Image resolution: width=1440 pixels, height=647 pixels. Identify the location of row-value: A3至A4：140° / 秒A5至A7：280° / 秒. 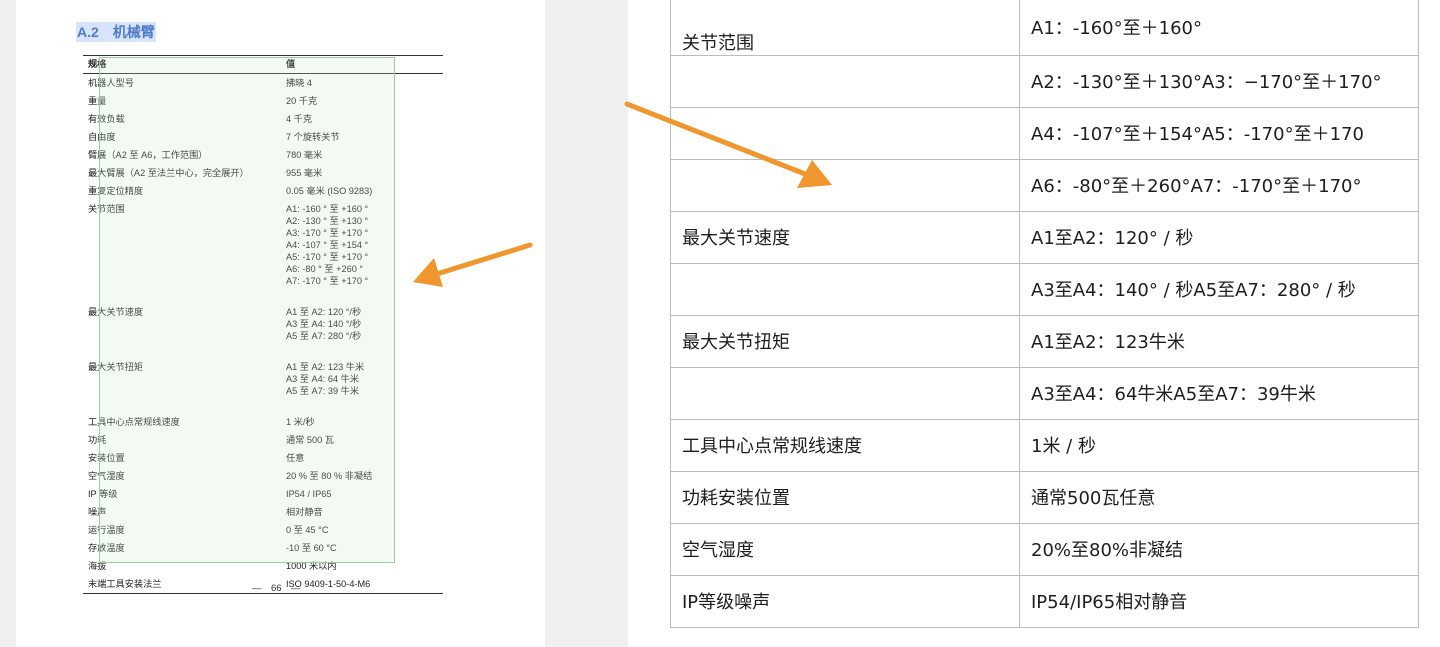
(1219, 289).